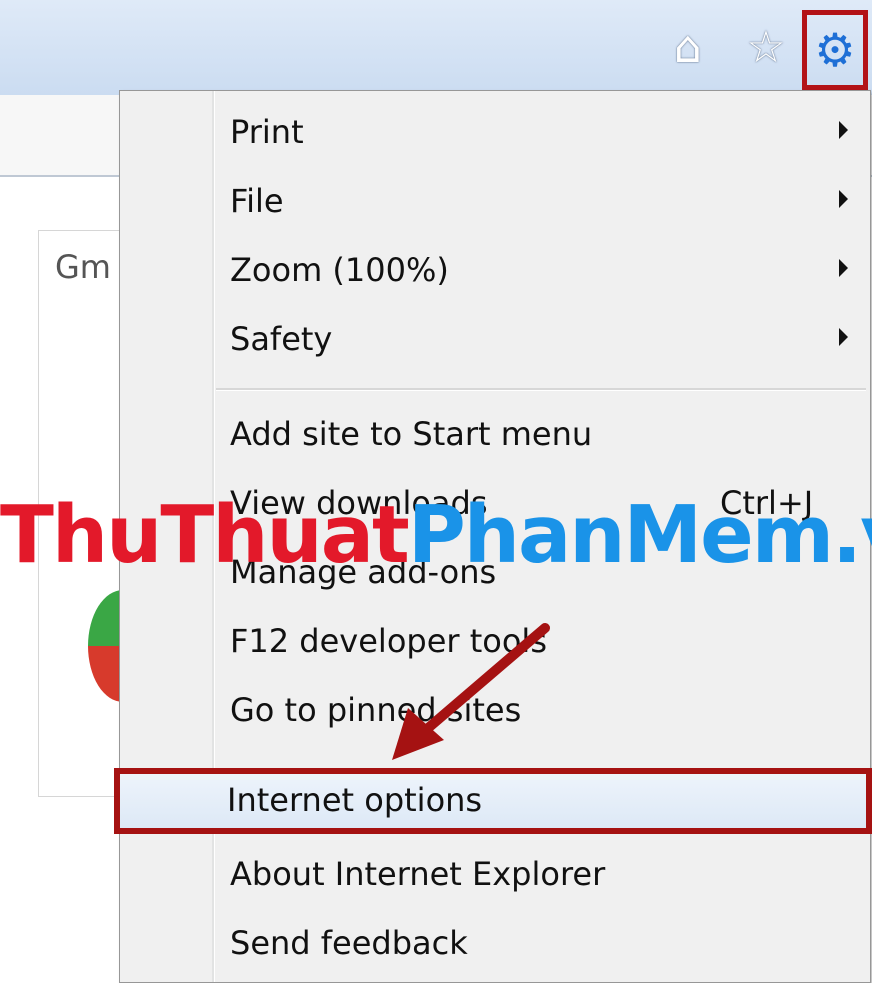  I want to click on menu-item-label: Print, so click(267, 132).